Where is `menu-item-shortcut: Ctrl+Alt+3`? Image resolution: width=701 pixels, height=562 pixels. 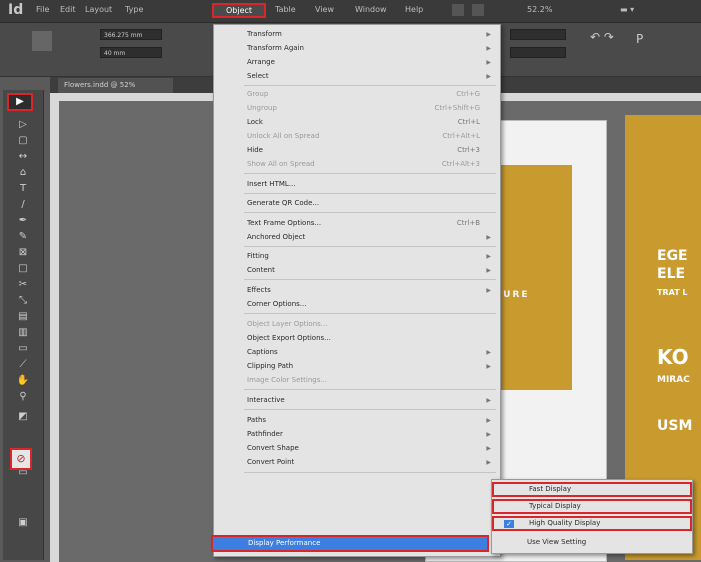 menu-item-shortcut: Ctrl+Alt+3 is located at coordinates (460, 164).